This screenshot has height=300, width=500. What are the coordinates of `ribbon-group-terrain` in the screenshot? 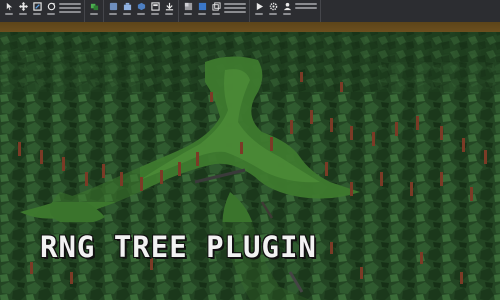 It's located at (141, 11).